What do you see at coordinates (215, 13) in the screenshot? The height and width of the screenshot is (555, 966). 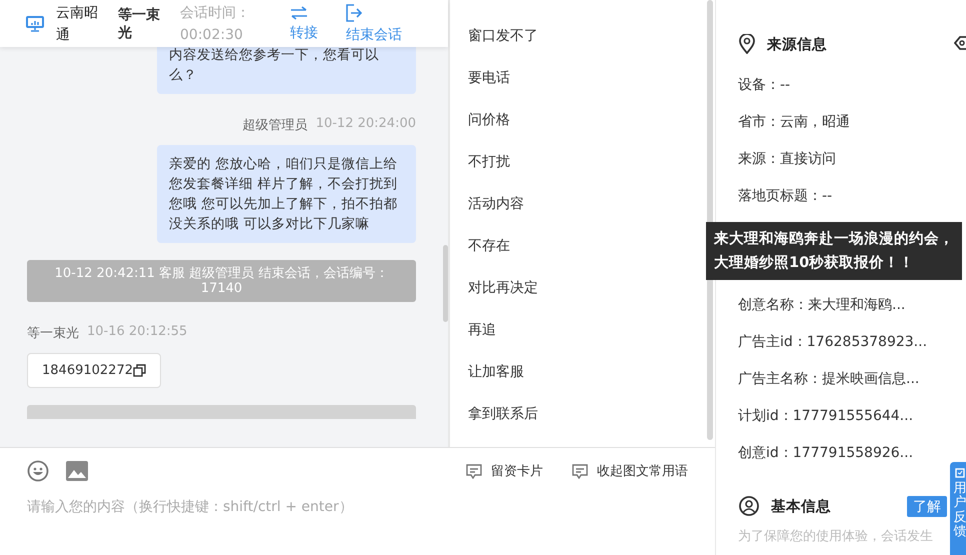 I see `session-time-label: 会话时间：` at bounding box center [215, 13].